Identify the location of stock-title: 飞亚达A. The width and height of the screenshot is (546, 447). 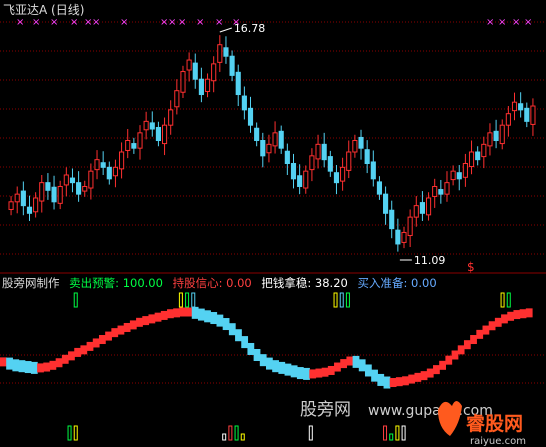
(25, 10).